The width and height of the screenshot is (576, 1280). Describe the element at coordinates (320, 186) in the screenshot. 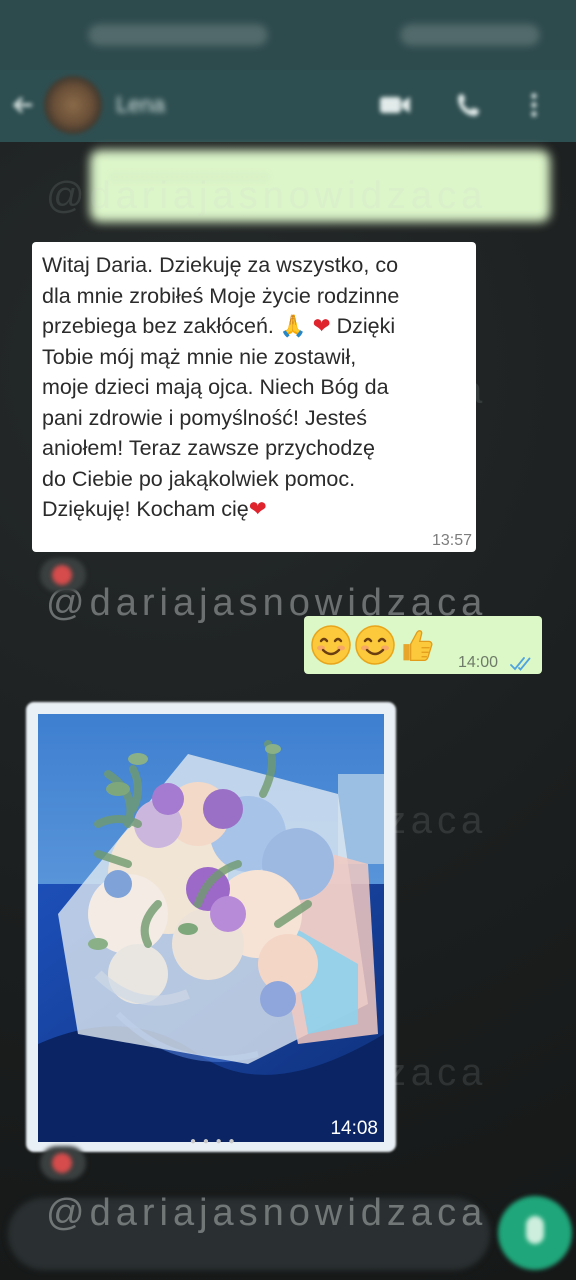

I see `outgoing-message-bubble-blurred` at that location.